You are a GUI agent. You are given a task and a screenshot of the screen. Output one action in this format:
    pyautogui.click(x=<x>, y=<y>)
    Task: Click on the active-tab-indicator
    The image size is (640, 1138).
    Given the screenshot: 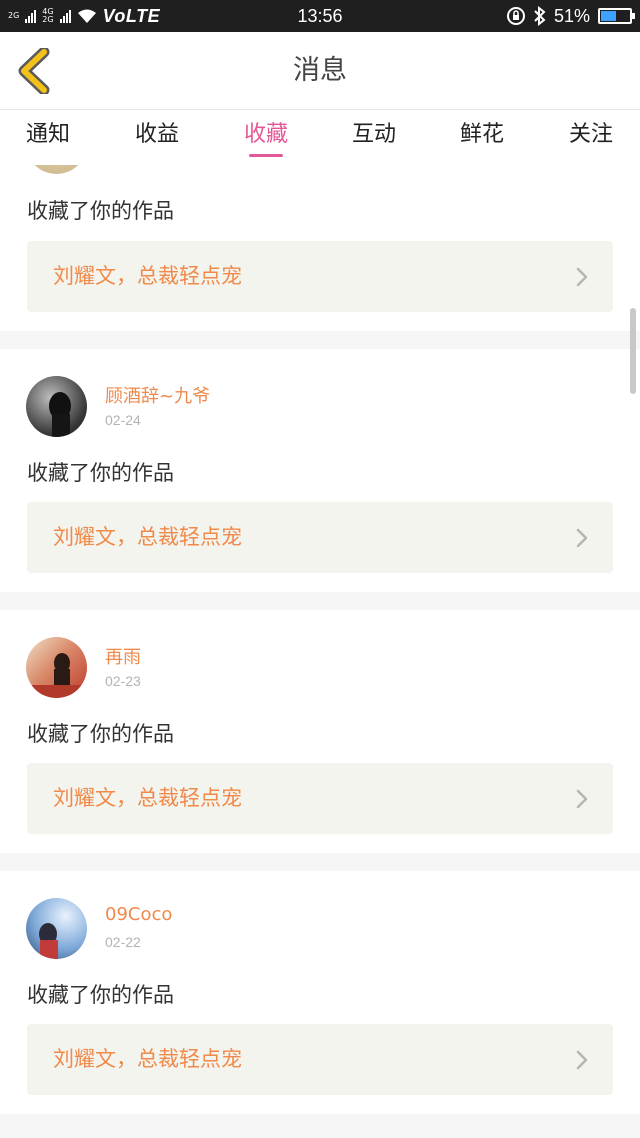 What is the action you would take?
    pyautogui.click(x=266, y=155)
    